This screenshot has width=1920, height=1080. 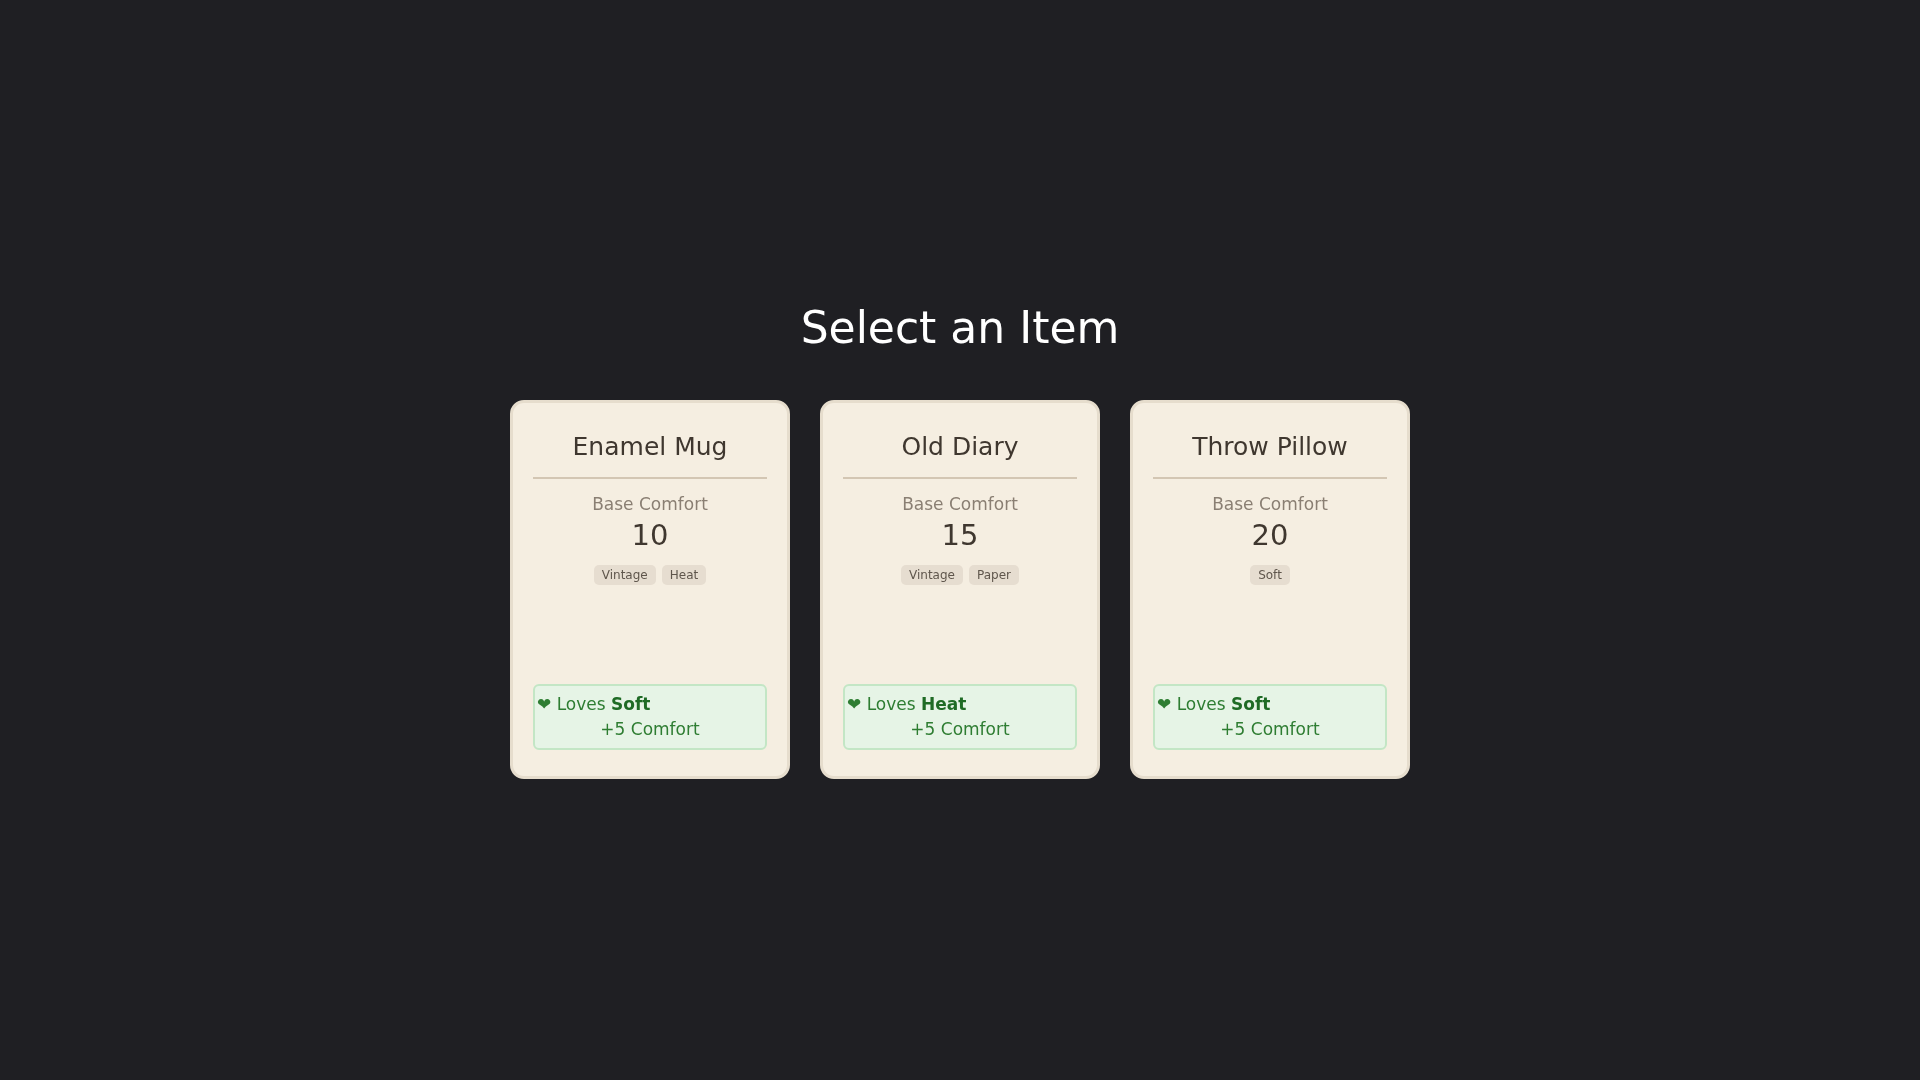 I want to click on item-card: Old Diary Base Comfort 15 Vintage Paper ❤ Loves Heat +5 Comfort, so click(x=960, y=589).